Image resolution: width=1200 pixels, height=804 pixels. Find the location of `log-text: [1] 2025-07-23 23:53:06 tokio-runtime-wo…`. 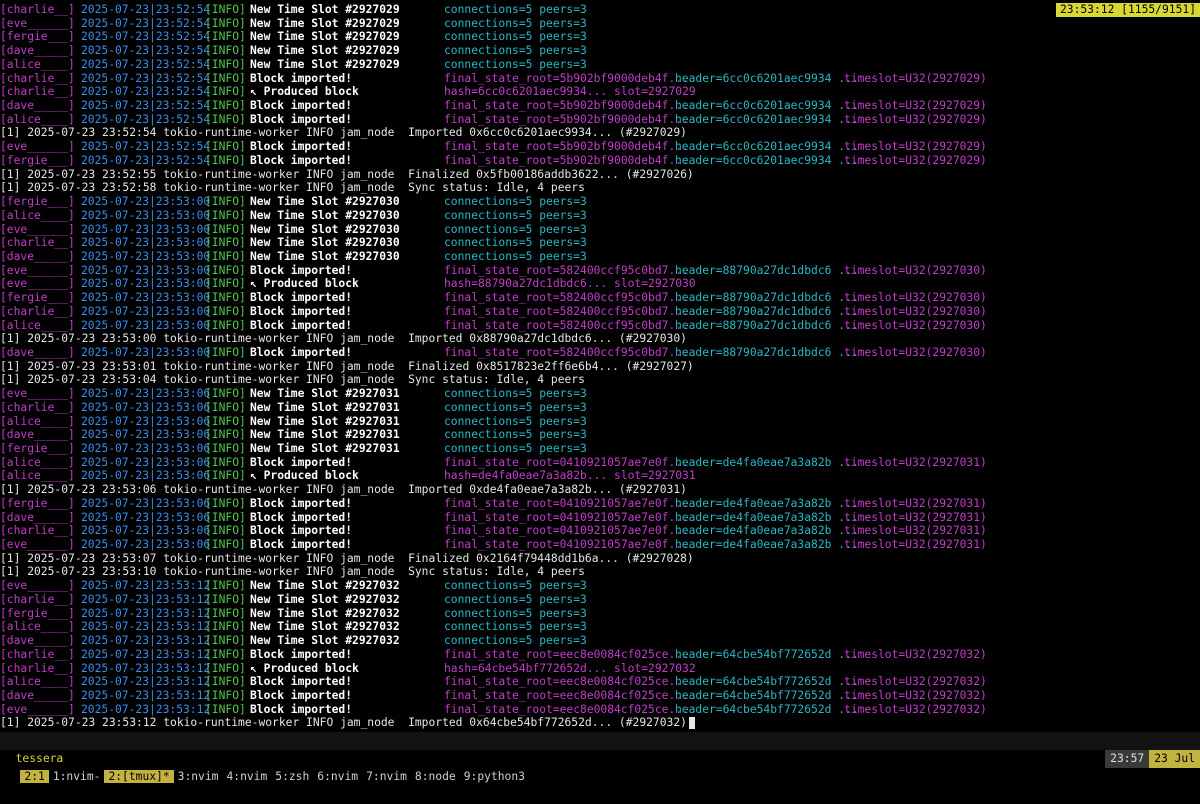

log-text: [1] 2025-07-23 23:53:06 tokio-runtime-wo… is located at coordinates (343, 490).